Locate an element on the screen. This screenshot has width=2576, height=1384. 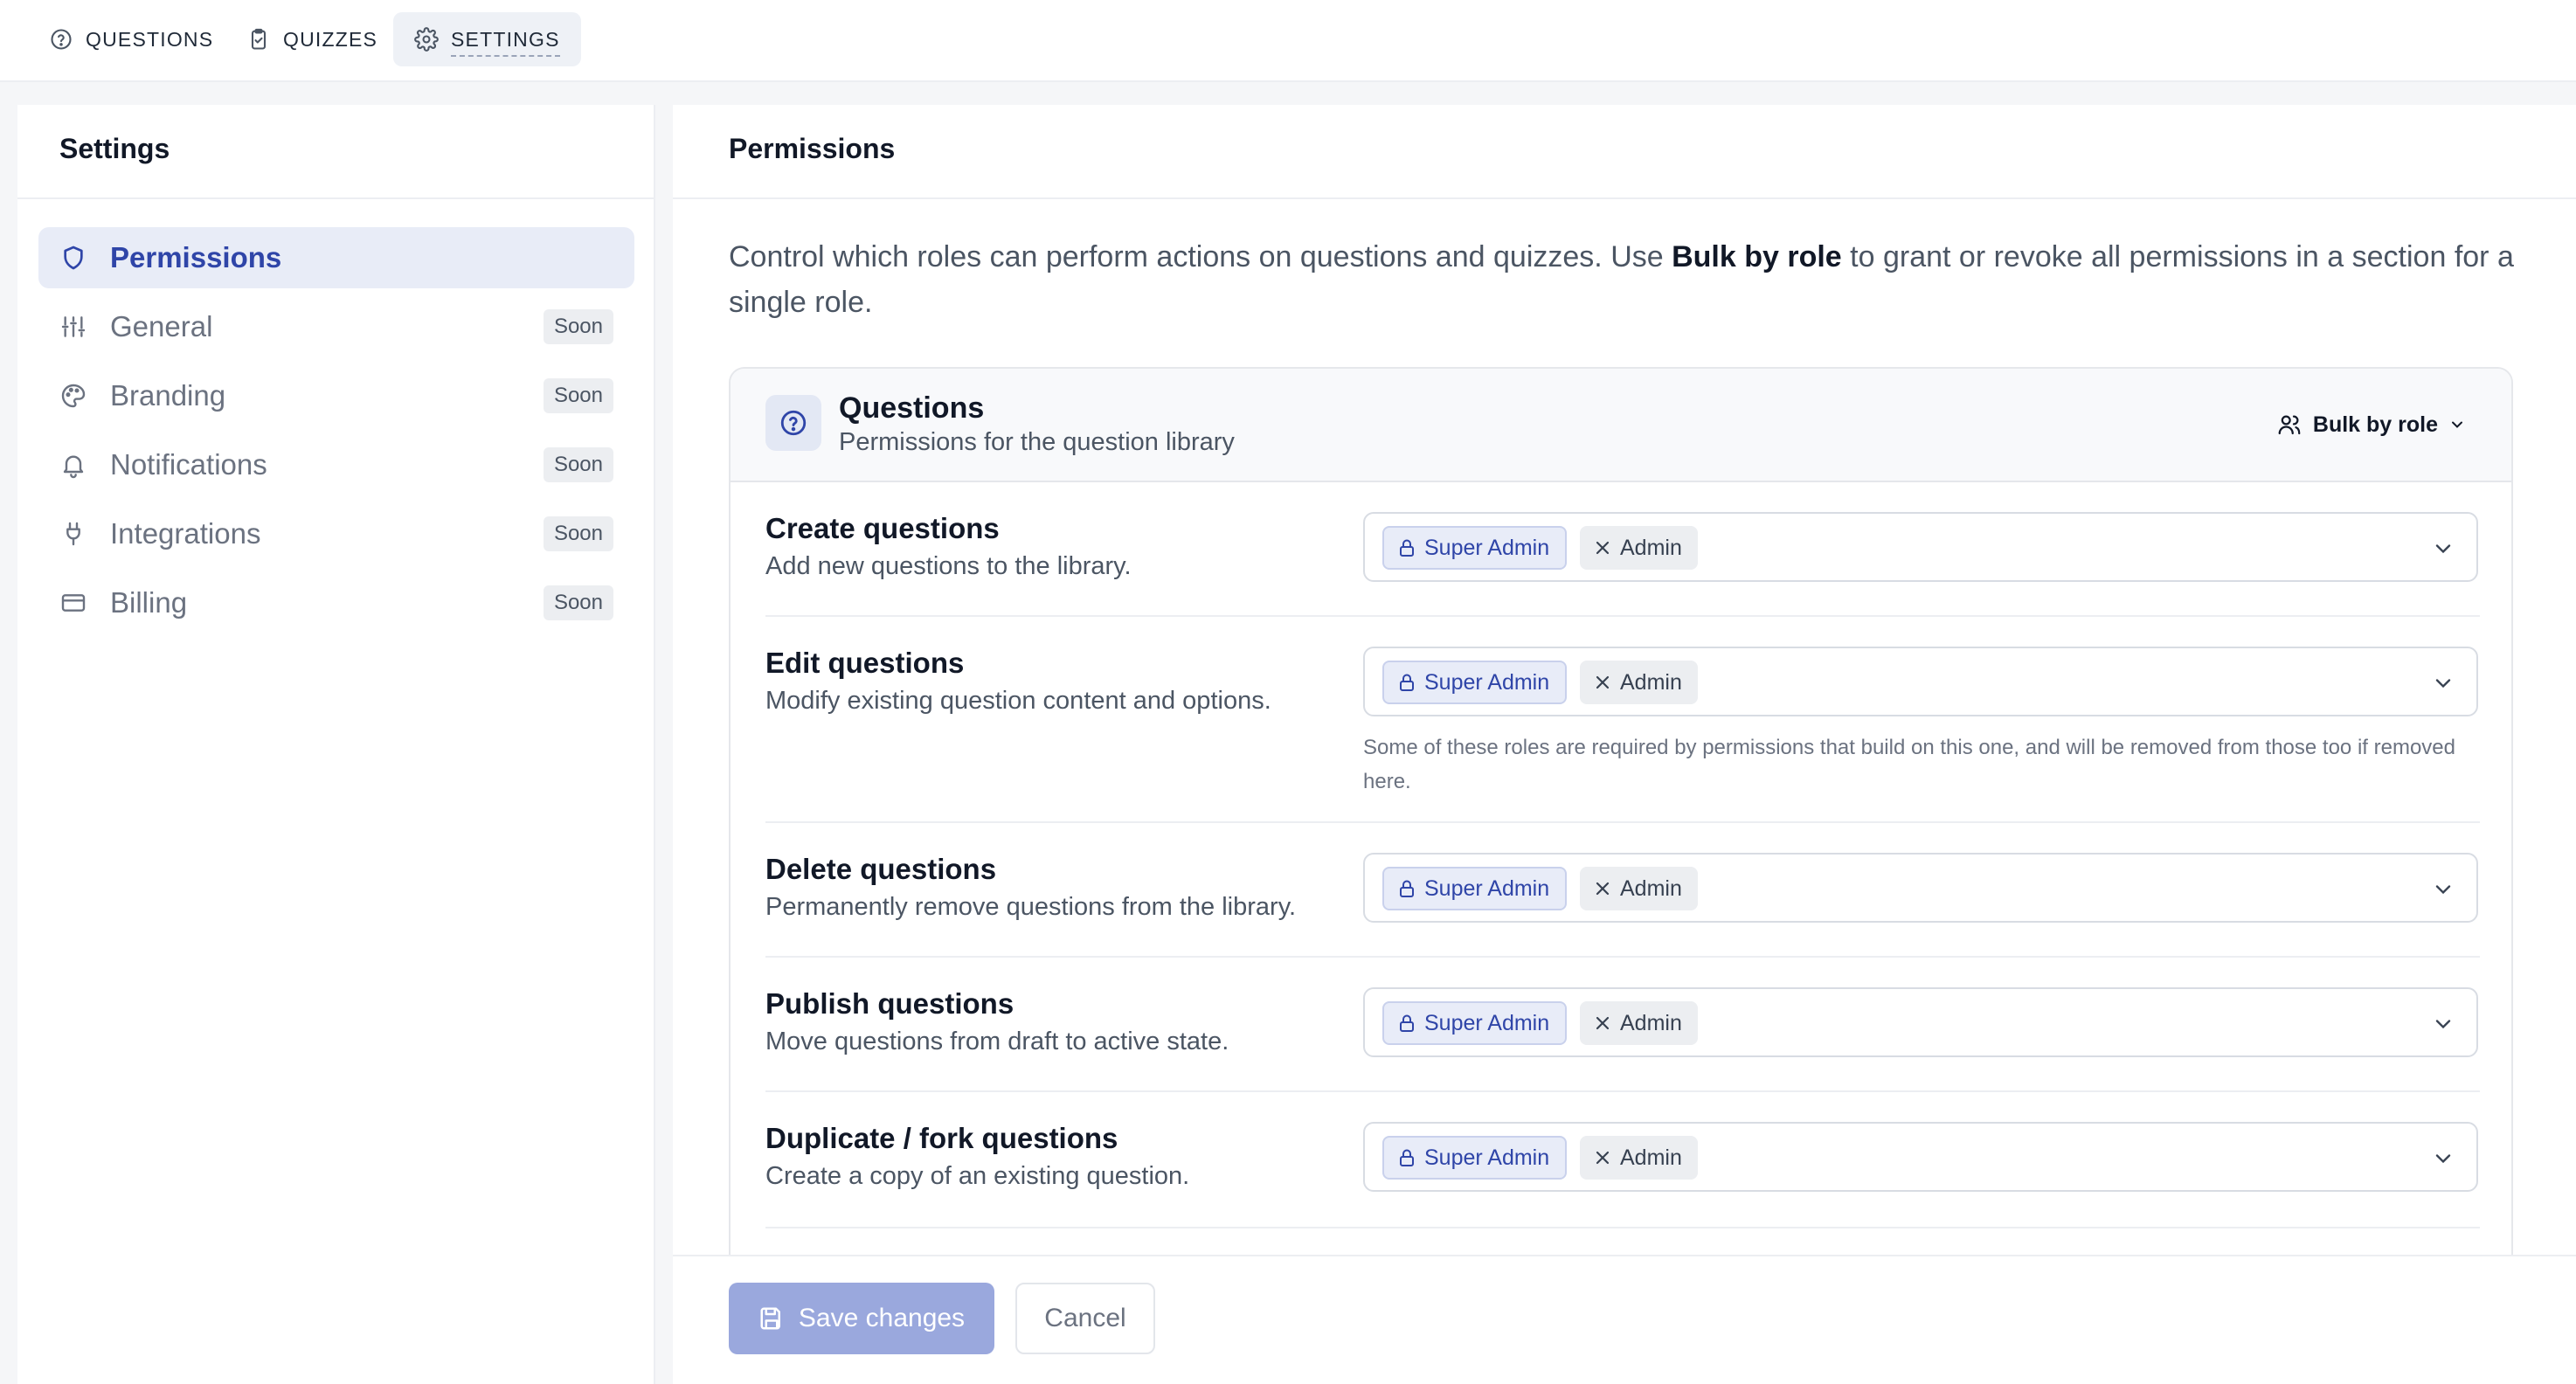
sidebar-item-billing: Billing Soon is located at coordinates (336, 602).